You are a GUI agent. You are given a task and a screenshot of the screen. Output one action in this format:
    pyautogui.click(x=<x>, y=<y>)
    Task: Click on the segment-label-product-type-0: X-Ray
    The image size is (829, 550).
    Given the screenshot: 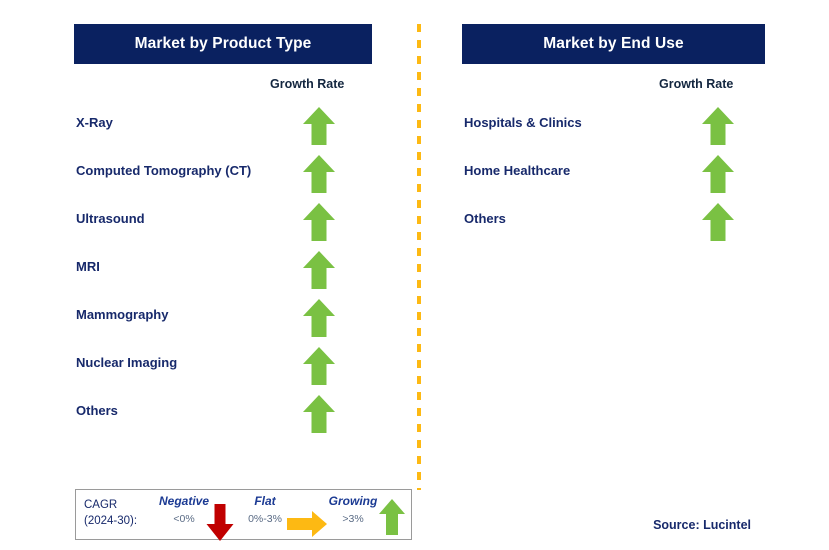 What is the action you would take?
    pyautogui.click(x=94, y=122)
    